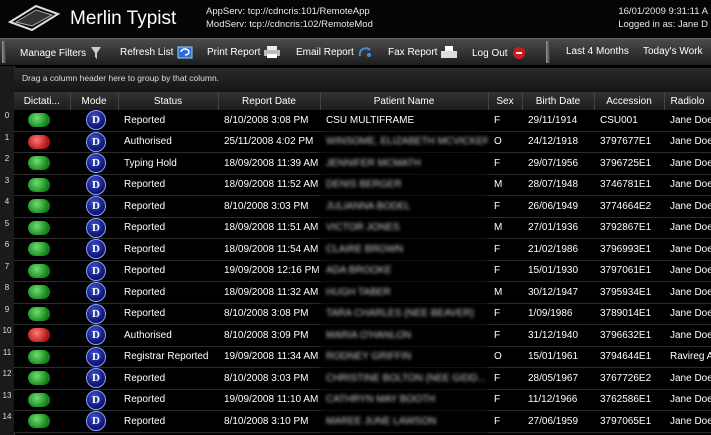 The width and height of the screenshot is (711, 435). Describe the element at coordinates (269, 228) in the screenshot. I see `report-date-cell: 18/09/2008 11:51 AM` at that location.